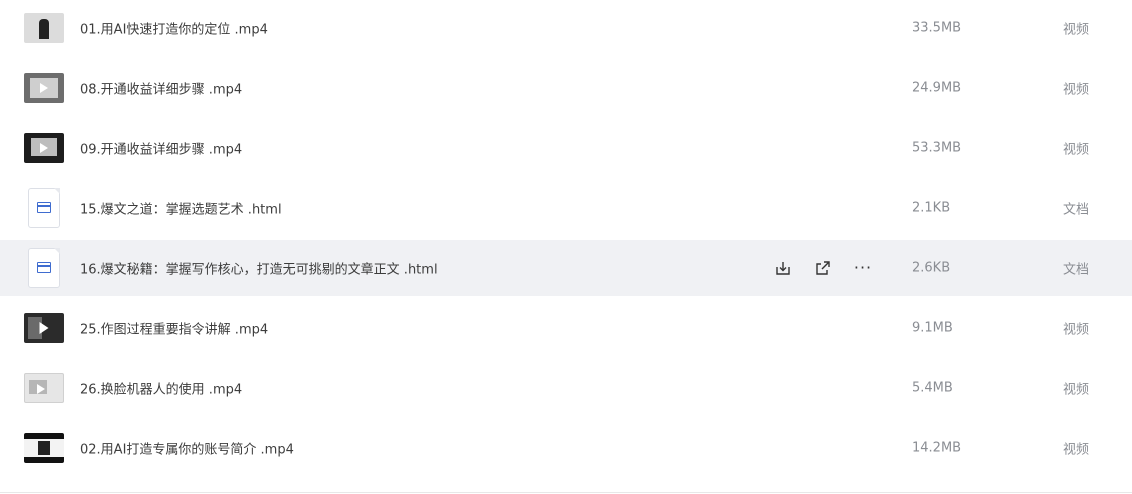 The height and width of the screenshot is (494, 1132). What do you see at coordinates (566, 148) in the screenshot?
I see `file-row: 09.开通收益详细步骤 .mp4 53.3MB 视频` at bounding box center [566, 148].